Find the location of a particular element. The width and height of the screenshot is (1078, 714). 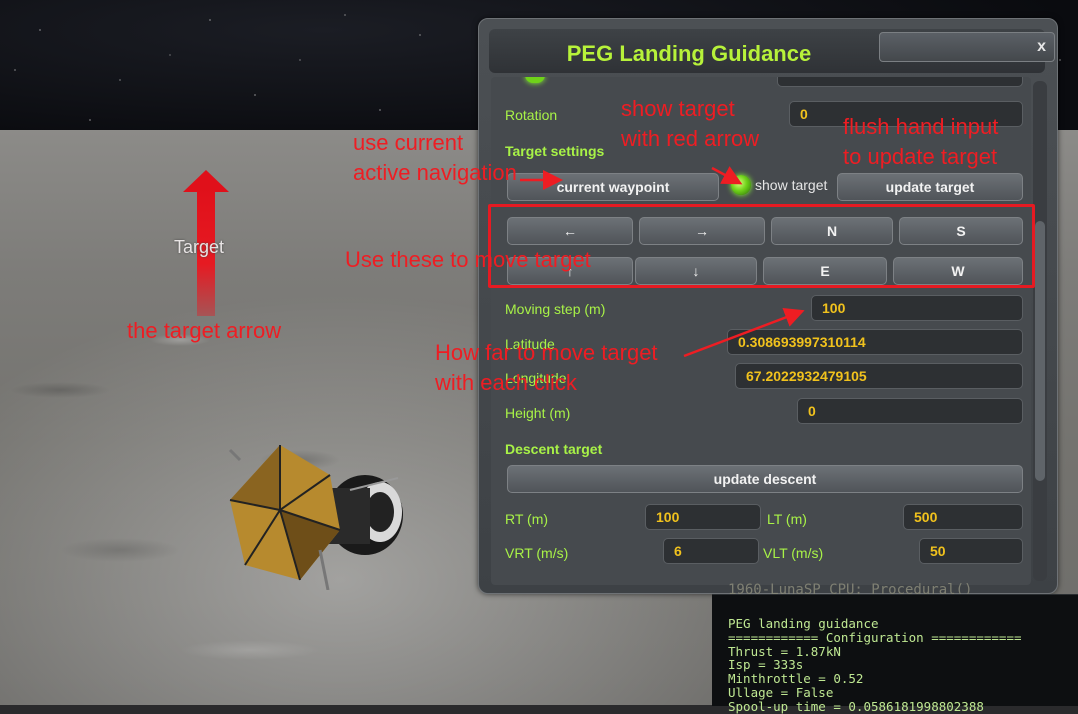

annotation-use-these: Use these to move target is located at coordinates (468, 259).